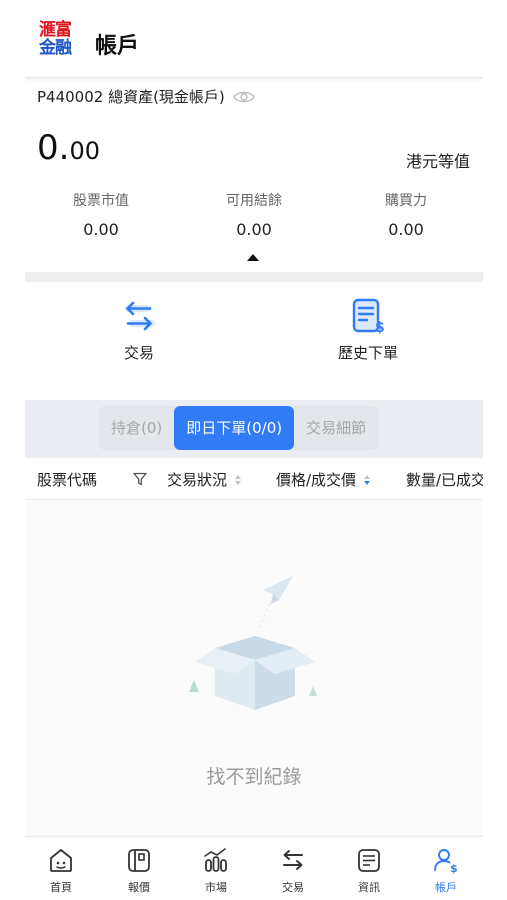 The width and height of the screenshot is (507, 900). Describe the element at coordinates (254, 201) in the screenshot. I see `stat-label: 可用結餘` at that location.